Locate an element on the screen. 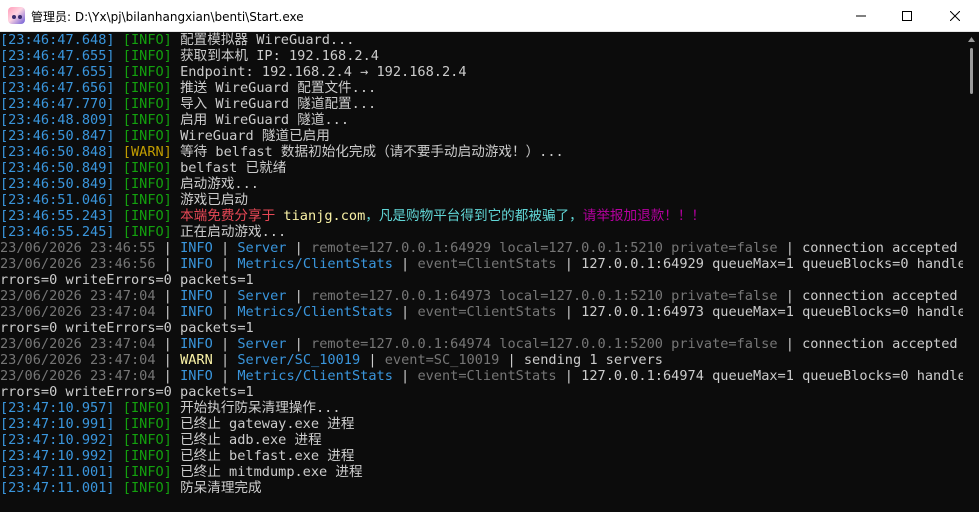 The image size is (979, 512). log-timestamp: [23:46:55.243] is located at coordinates (57, 216).